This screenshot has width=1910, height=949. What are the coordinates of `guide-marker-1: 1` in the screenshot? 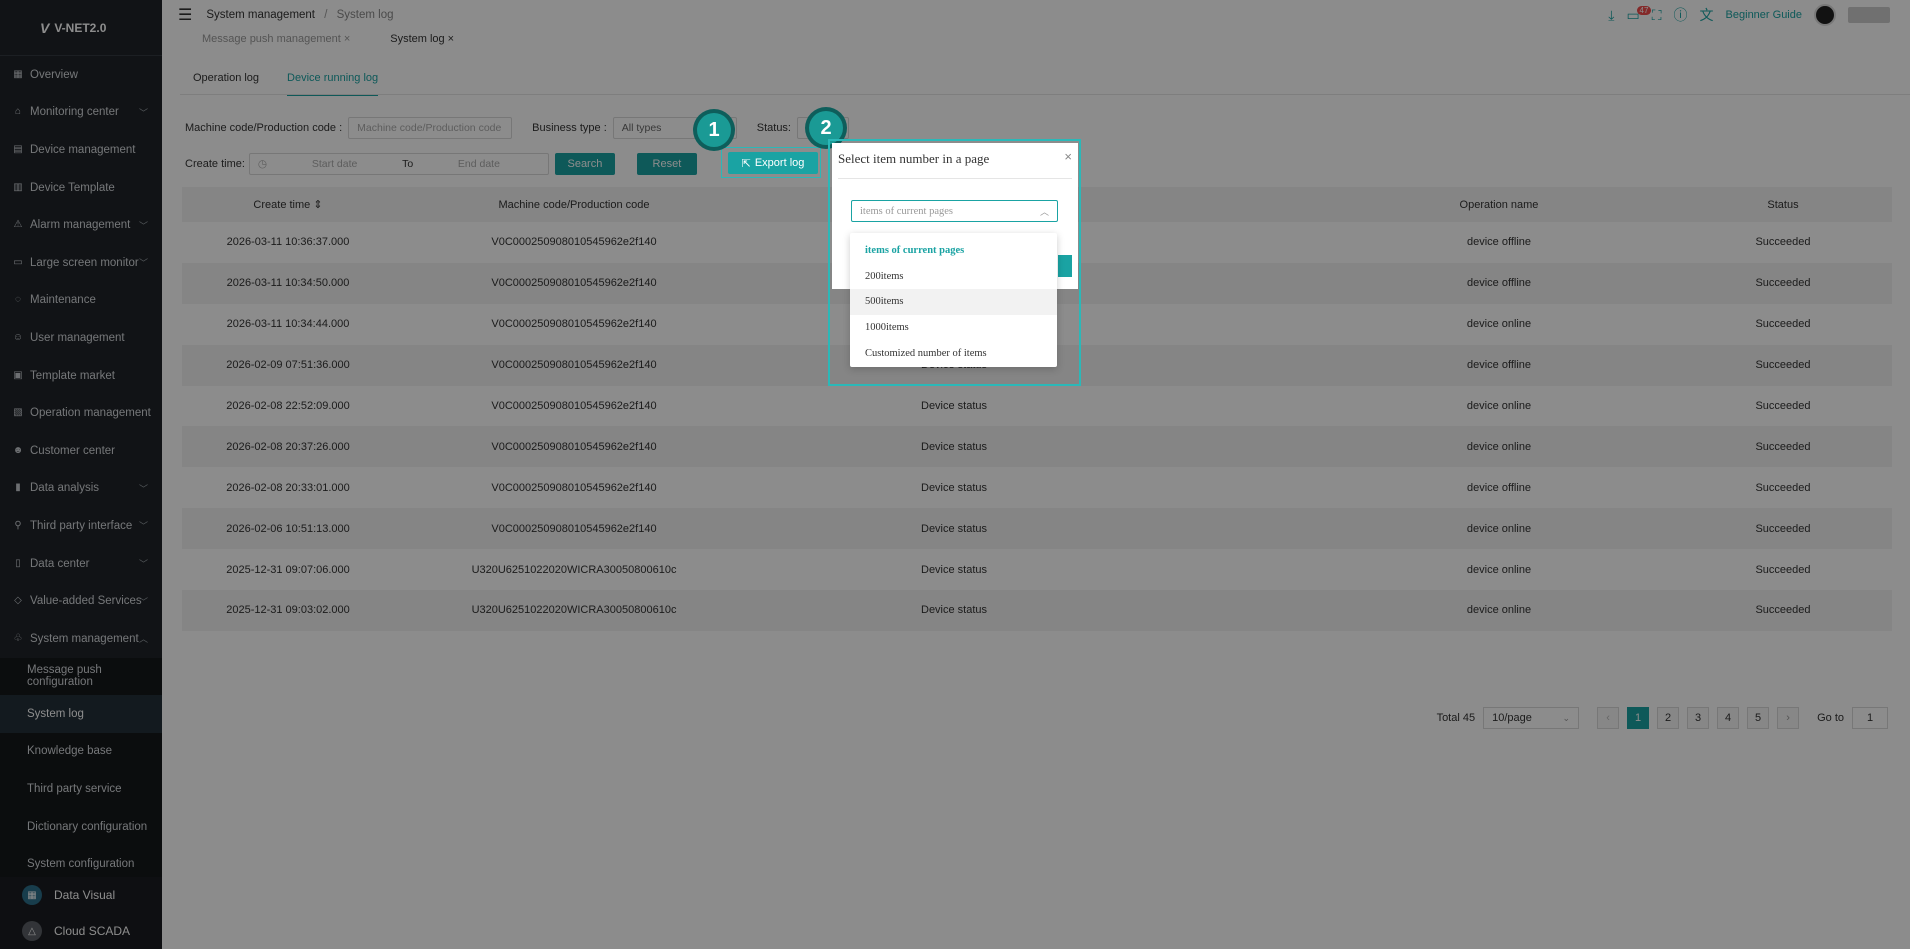 It's located at (714, 130).